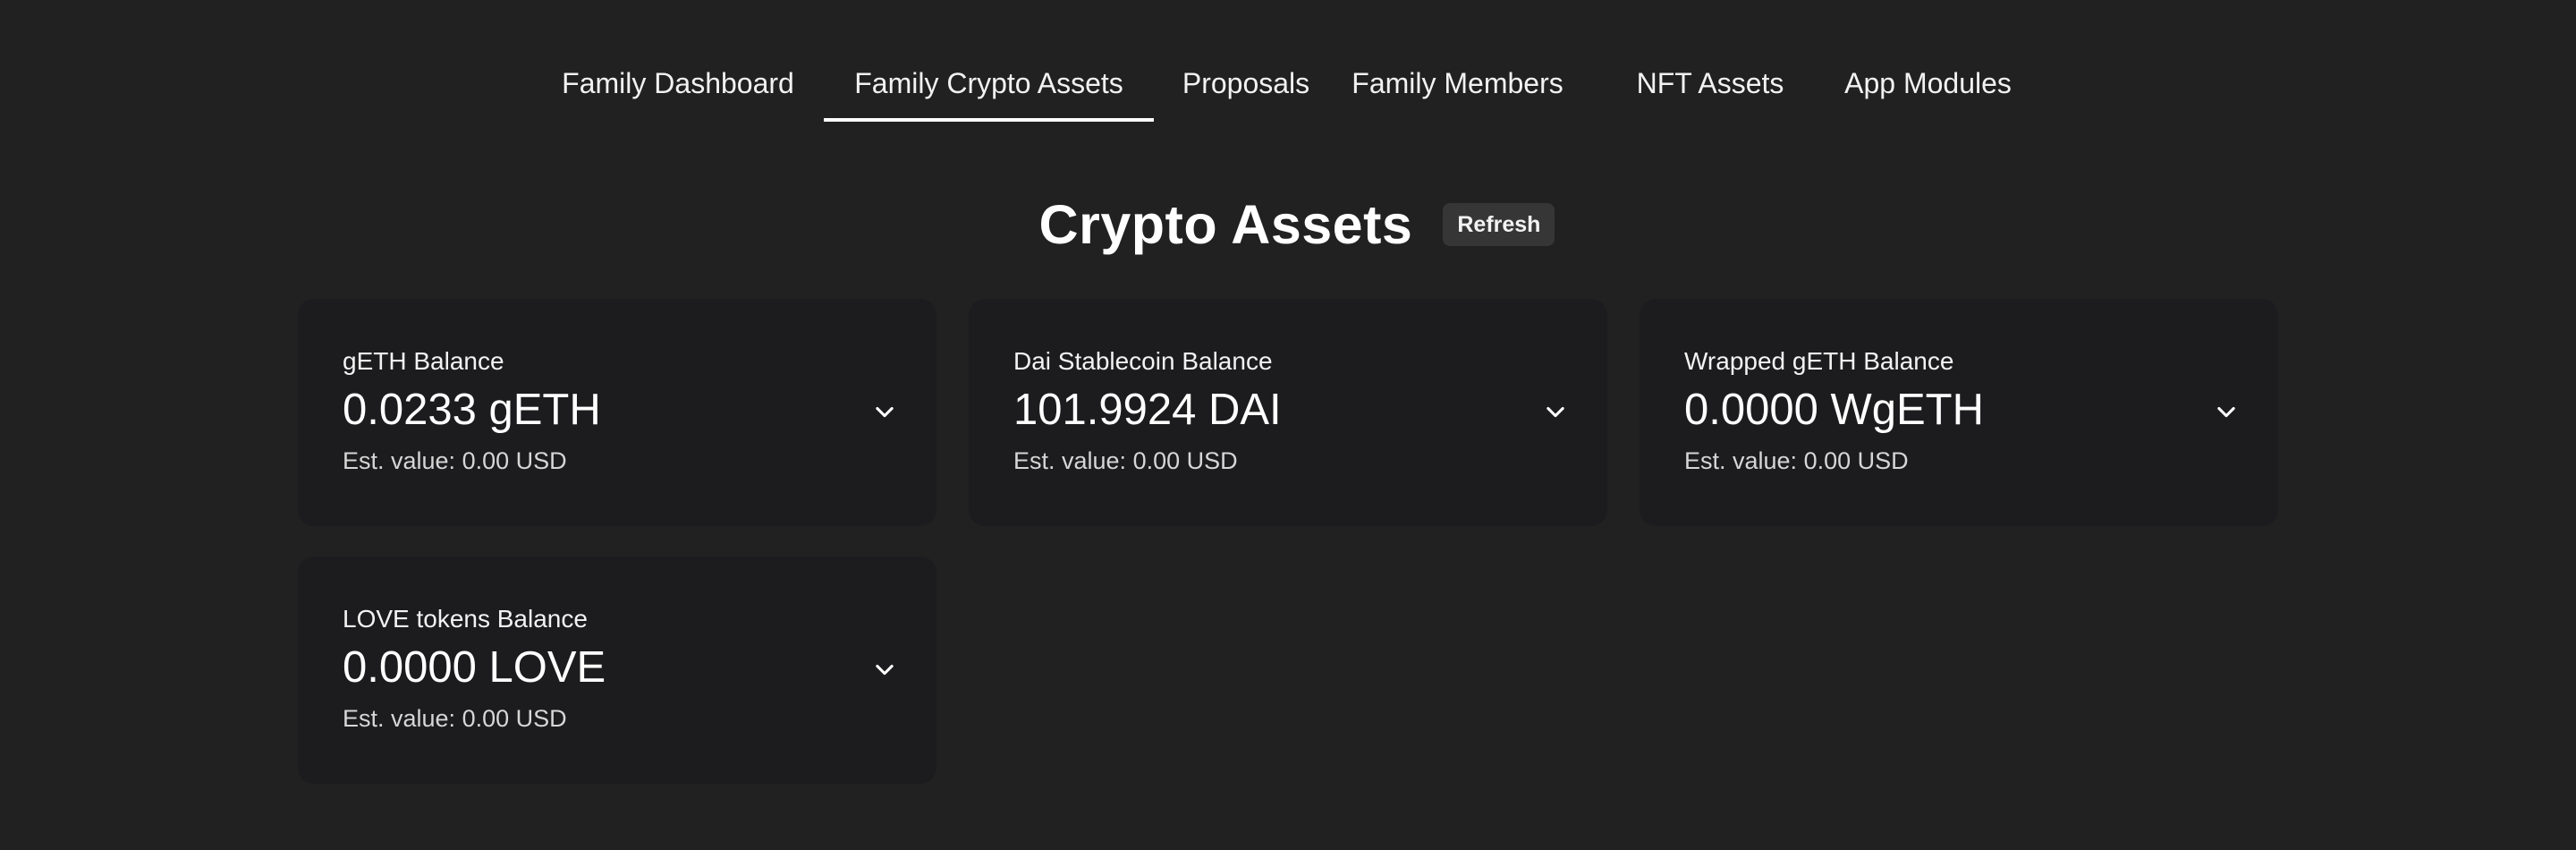  What do you see at coordinates (1143, 361) in the screenshot?
I see `asset-card-label: Dai Stablecoin Balance` at bounding box center [1143, 361].